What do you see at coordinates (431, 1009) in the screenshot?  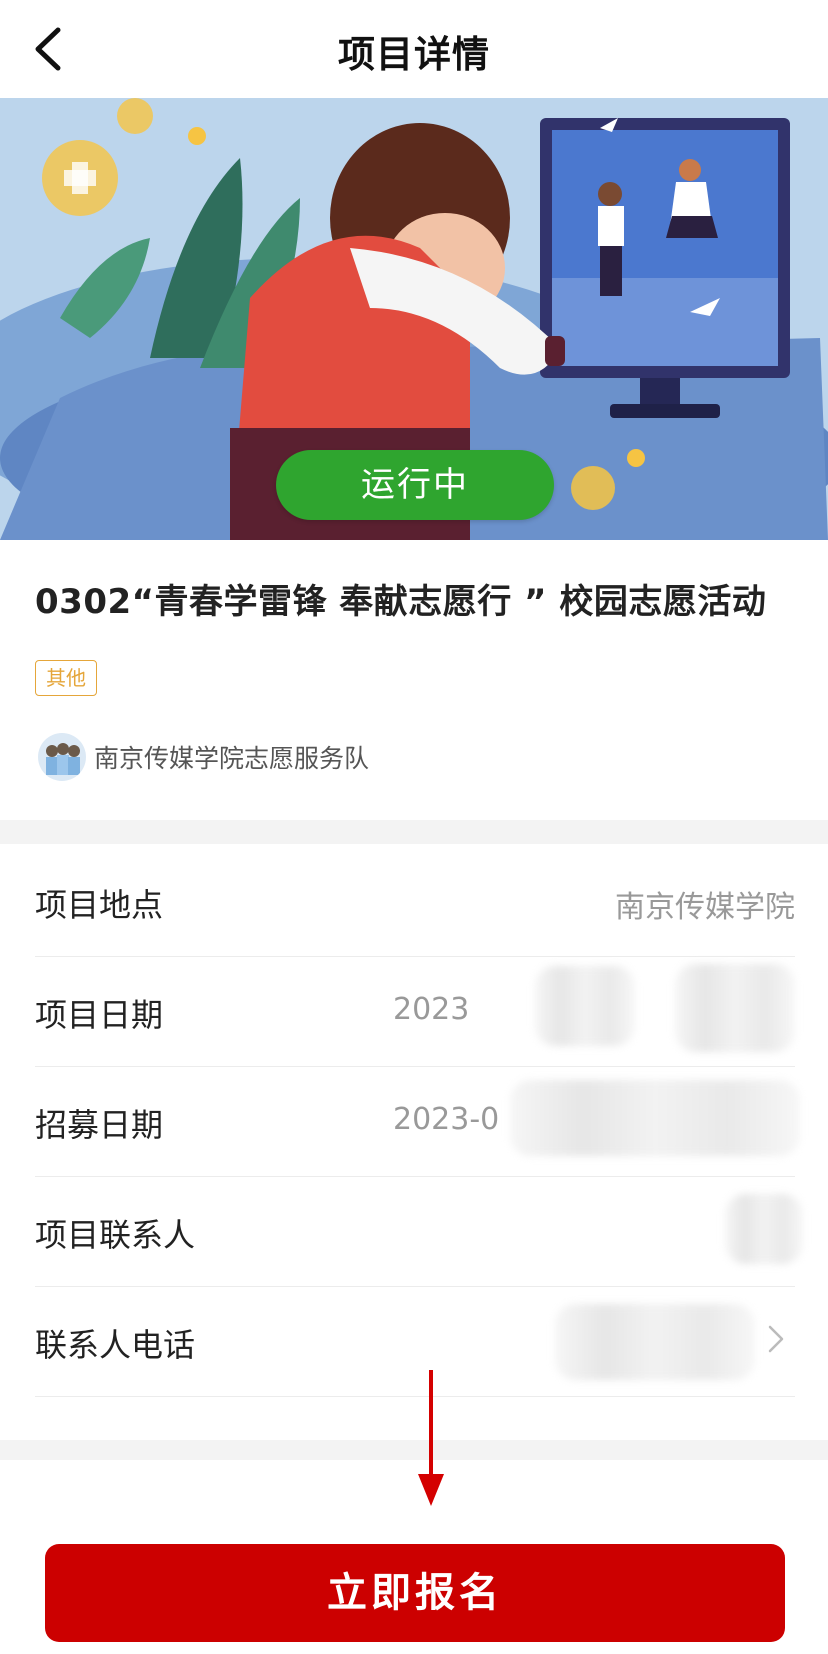 I see `detail-value: 2023` at bounding box center [431, 1009].